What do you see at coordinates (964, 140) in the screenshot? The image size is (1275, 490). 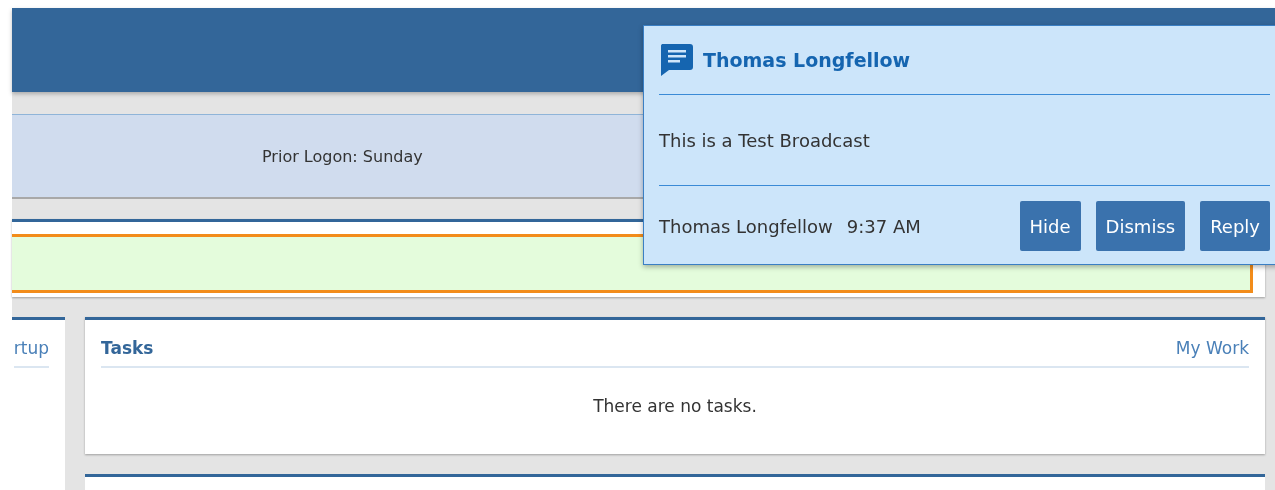 I see `broadcast-message: This is a Test Broadcast` at bounding box center [964, 140].